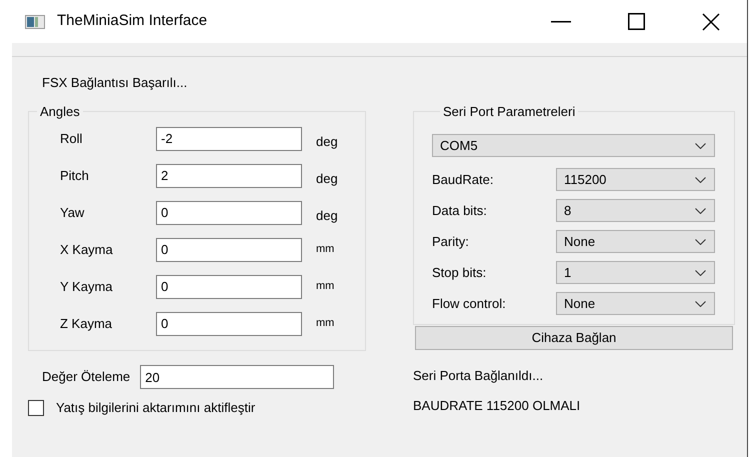  What do you see at coordinates (509, 111) in the screenshot?
I see `group-title: Seri Port Parametreleri` at bounding box center [509, 111].